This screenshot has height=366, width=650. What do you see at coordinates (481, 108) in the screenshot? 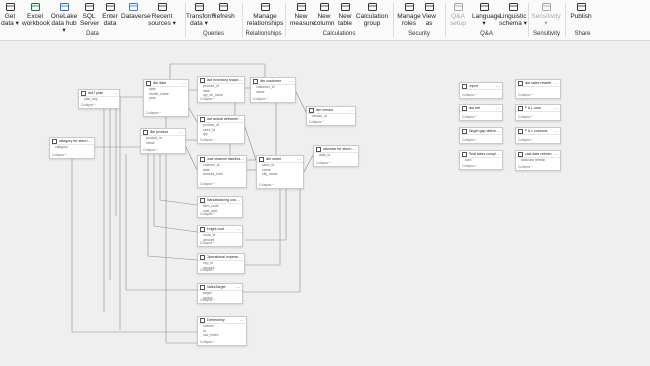
I see `table-card-header: last refr ⋯` at bounding box center [481, 108].